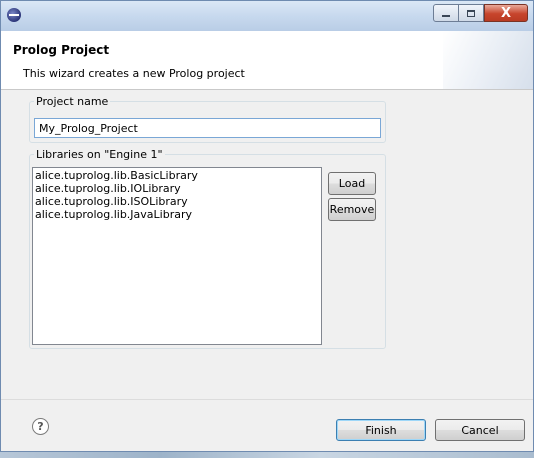 Image resolution: width=534 pixels, height=458 pixels. I want to click on close-icon: X, so click(506, 13).